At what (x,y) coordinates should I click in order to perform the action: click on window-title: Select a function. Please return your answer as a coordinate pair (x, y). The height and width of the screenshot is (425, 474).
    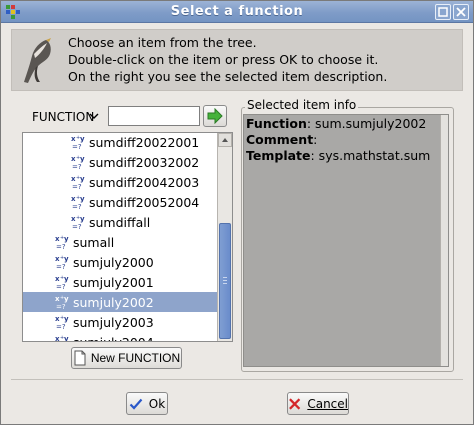
    Looking at the image, I should click on (237, 11).